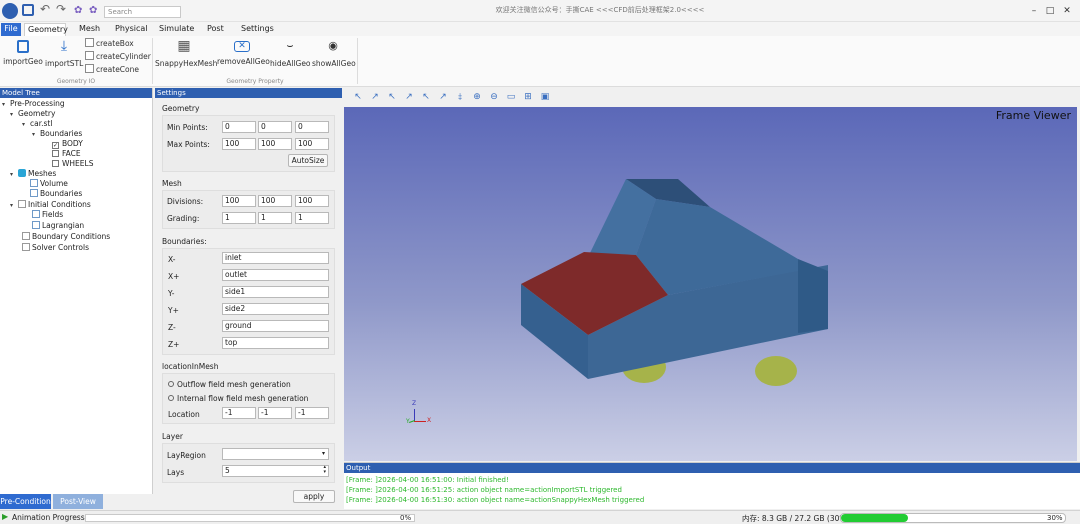 The image size is (1080, 524). Describe the element at coordinates (66, 154) in the screenshot. I see `tree-item-face: FACE` at that location.